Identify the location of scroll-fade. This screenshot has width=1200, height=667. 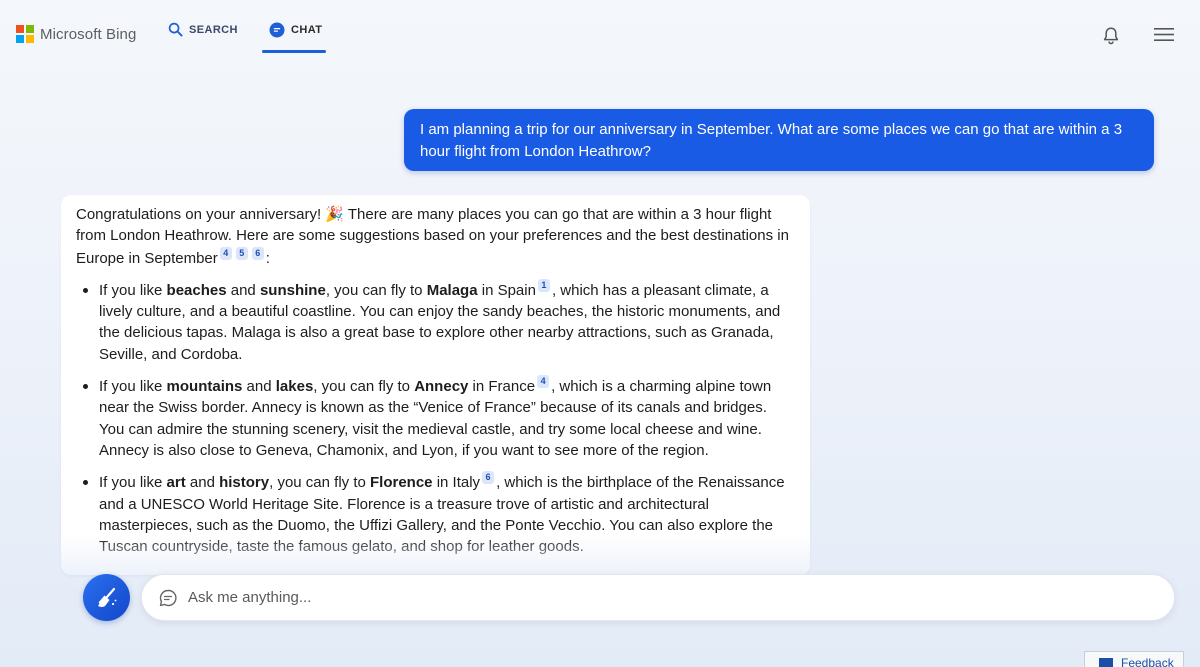
(435, 555).